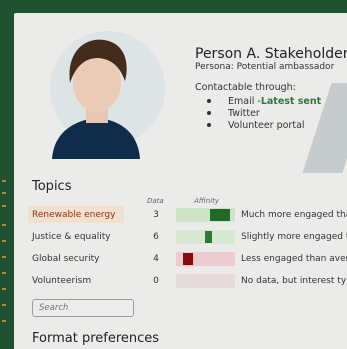  I want to click on affinity-description: Much more engaged than average, so click(294, 215).